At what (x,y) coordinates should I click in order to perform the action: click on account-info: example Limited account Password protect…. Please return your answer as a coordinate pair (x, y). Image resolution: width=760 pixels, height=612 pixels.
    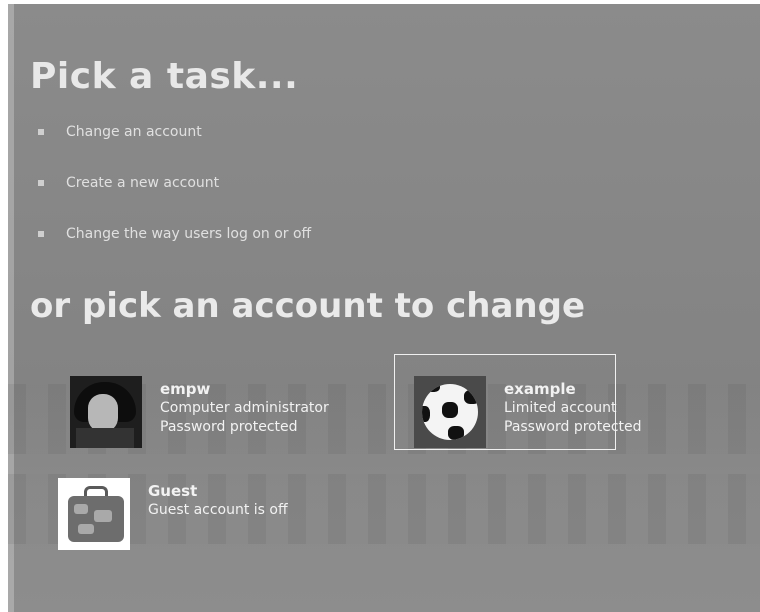
    Looking at the image, I should click on (573, 408).